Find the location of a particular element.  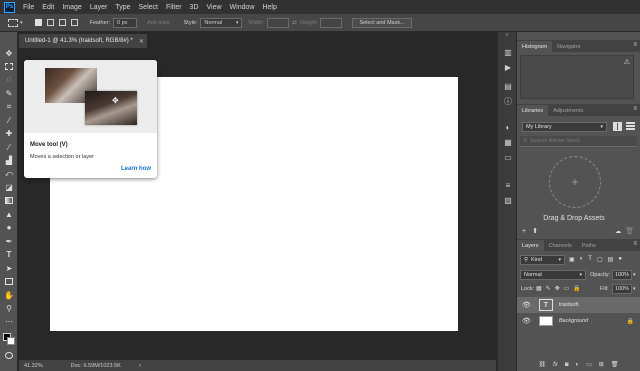

layer-name: Background is located at coordinates (573, 321).